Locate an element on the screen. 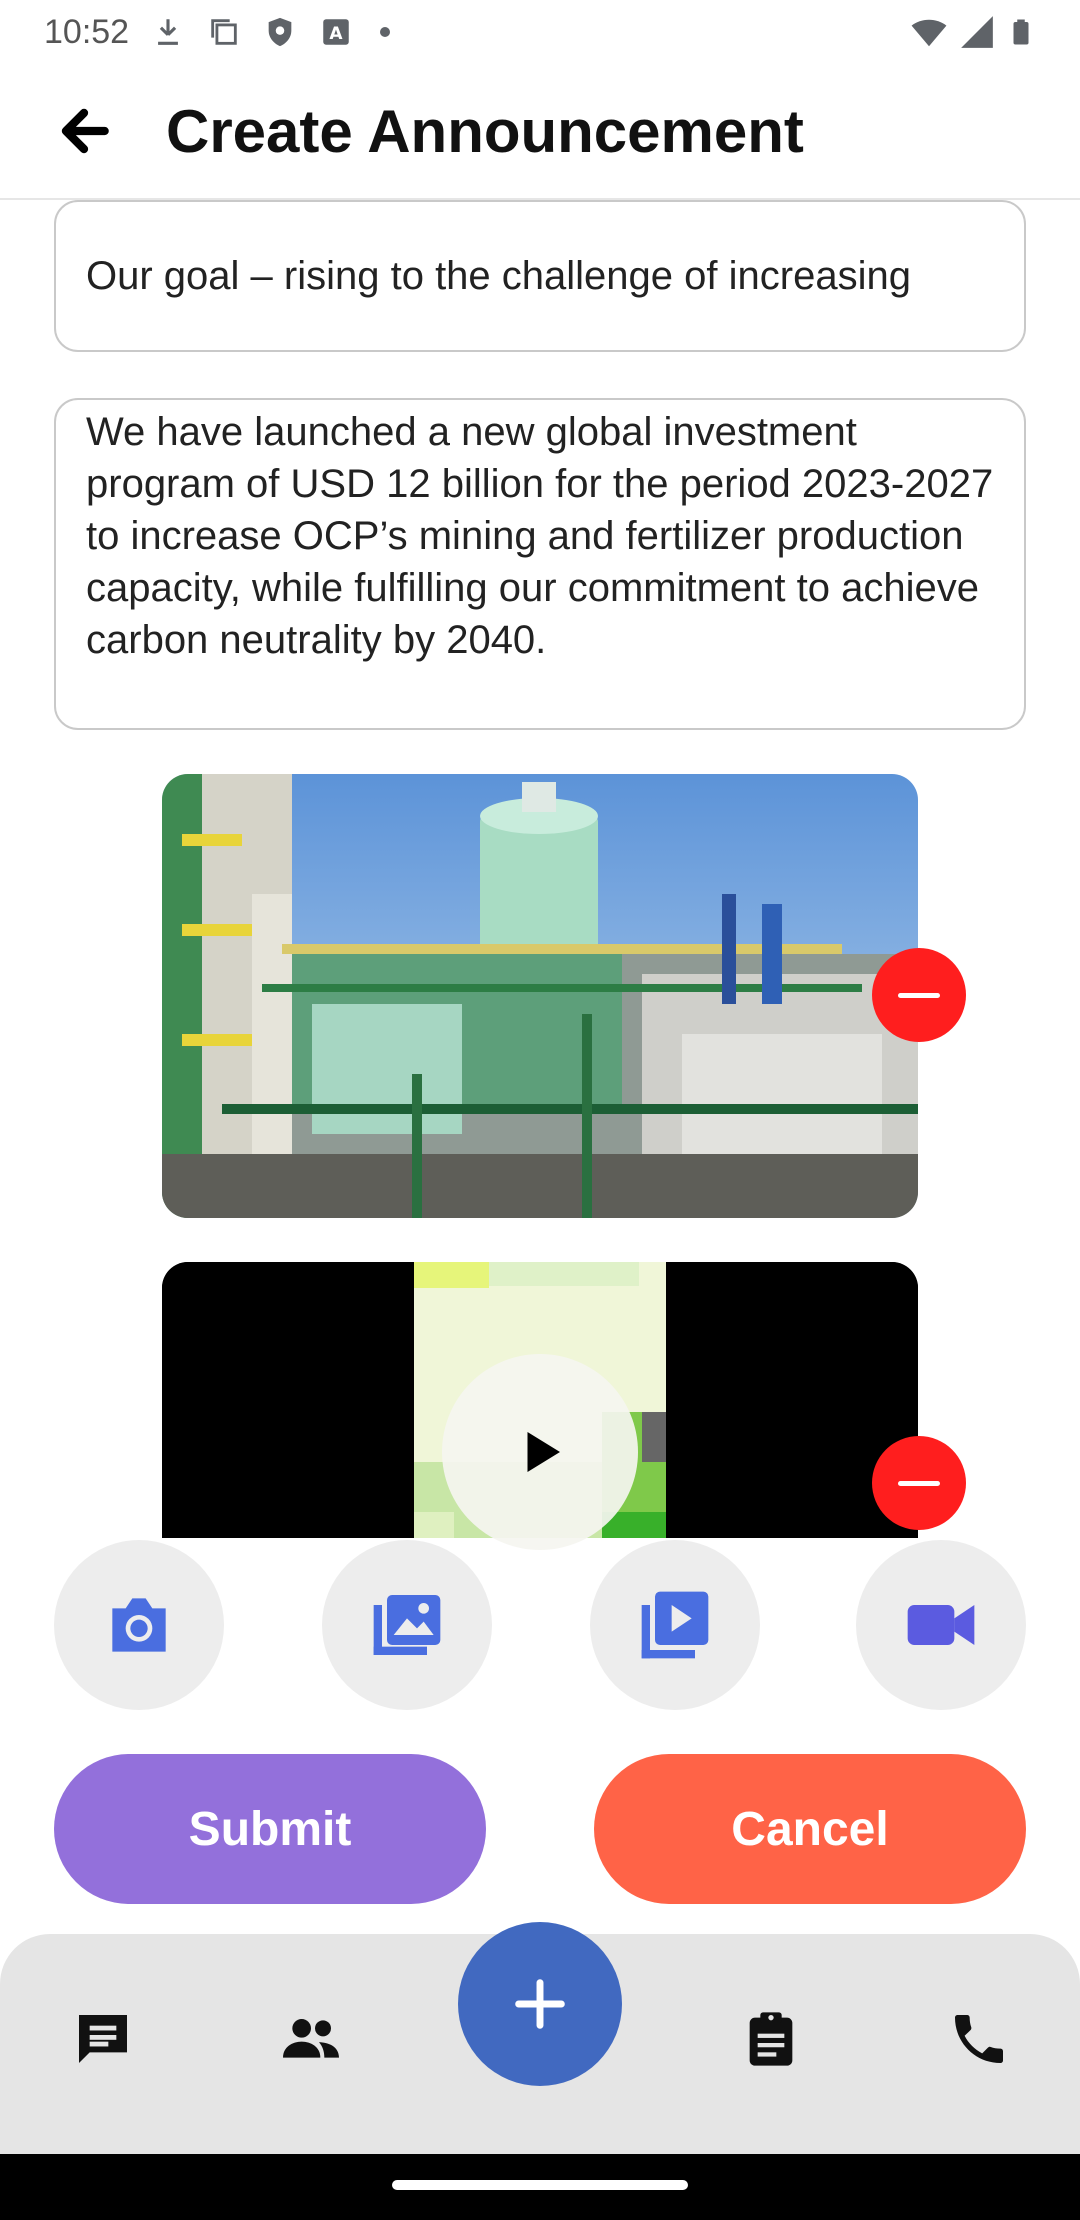  back-button is located at coordinates (84, 131).